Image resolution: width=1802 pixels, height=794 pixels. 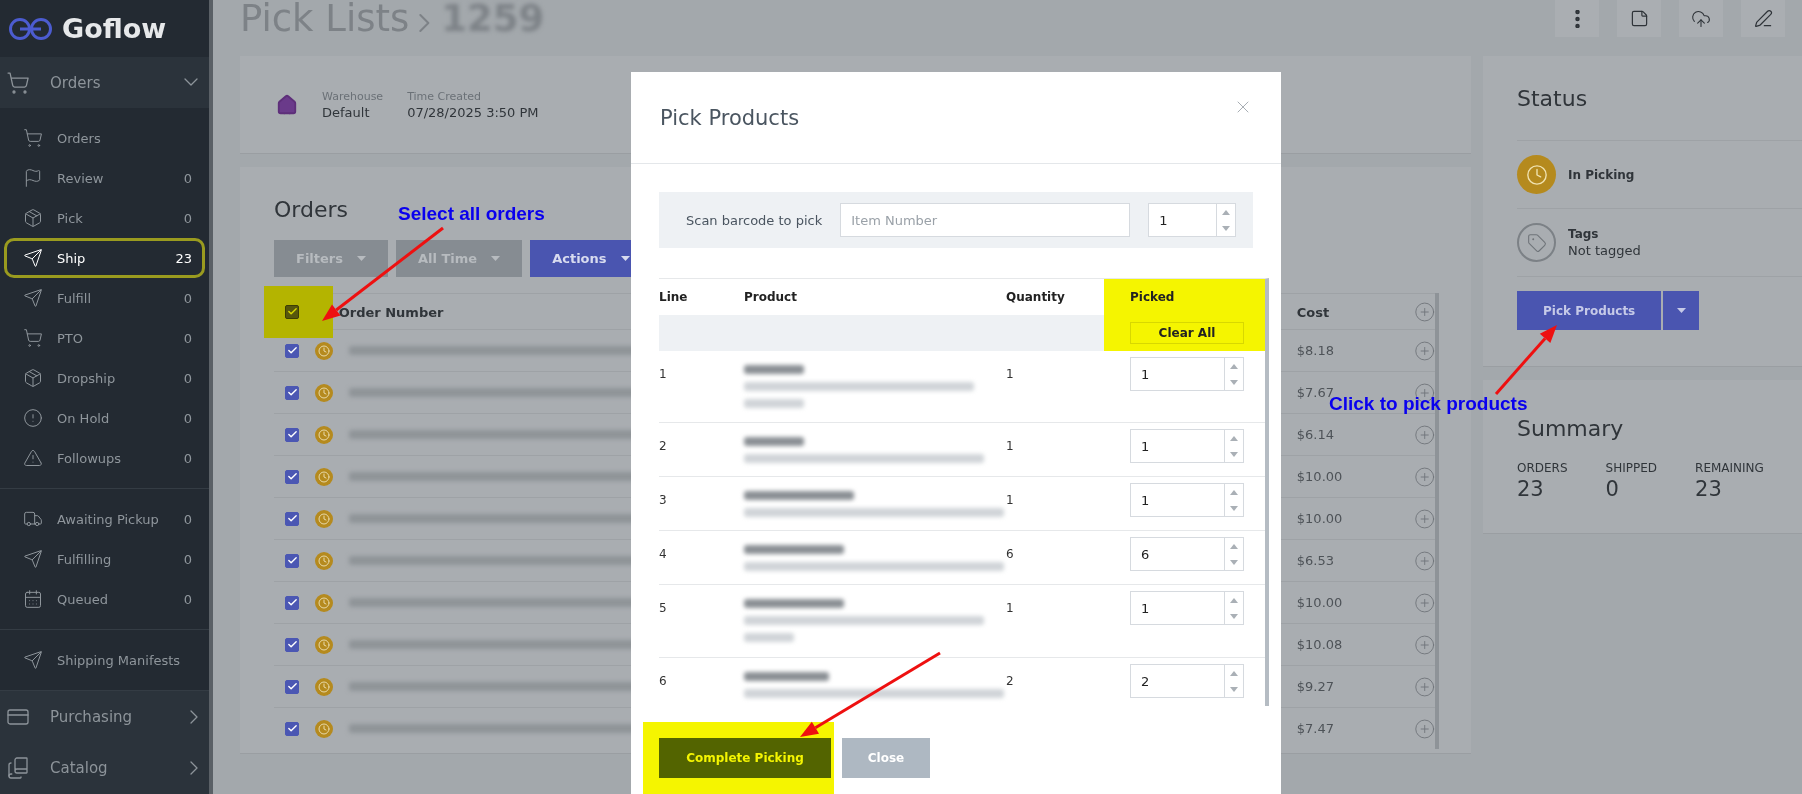 I want to click on edit-button, so click(x=1763, y=18).